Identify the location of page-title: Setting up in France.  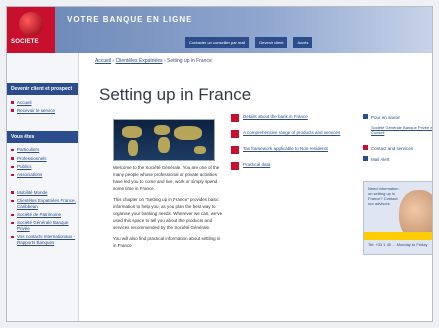
(175, 94).